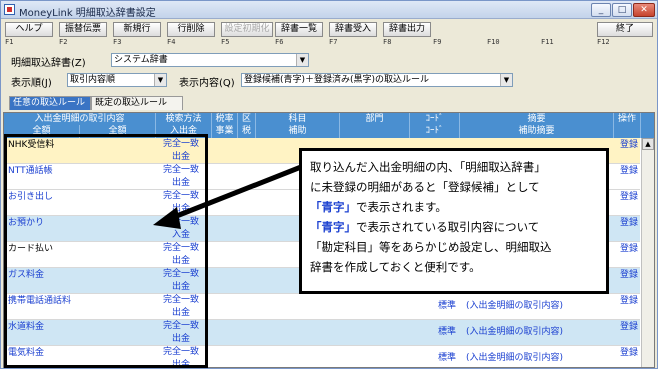  Describe the element at coordinates (375, 125) in the screenshot. I see `header-department: 部門` at that location.